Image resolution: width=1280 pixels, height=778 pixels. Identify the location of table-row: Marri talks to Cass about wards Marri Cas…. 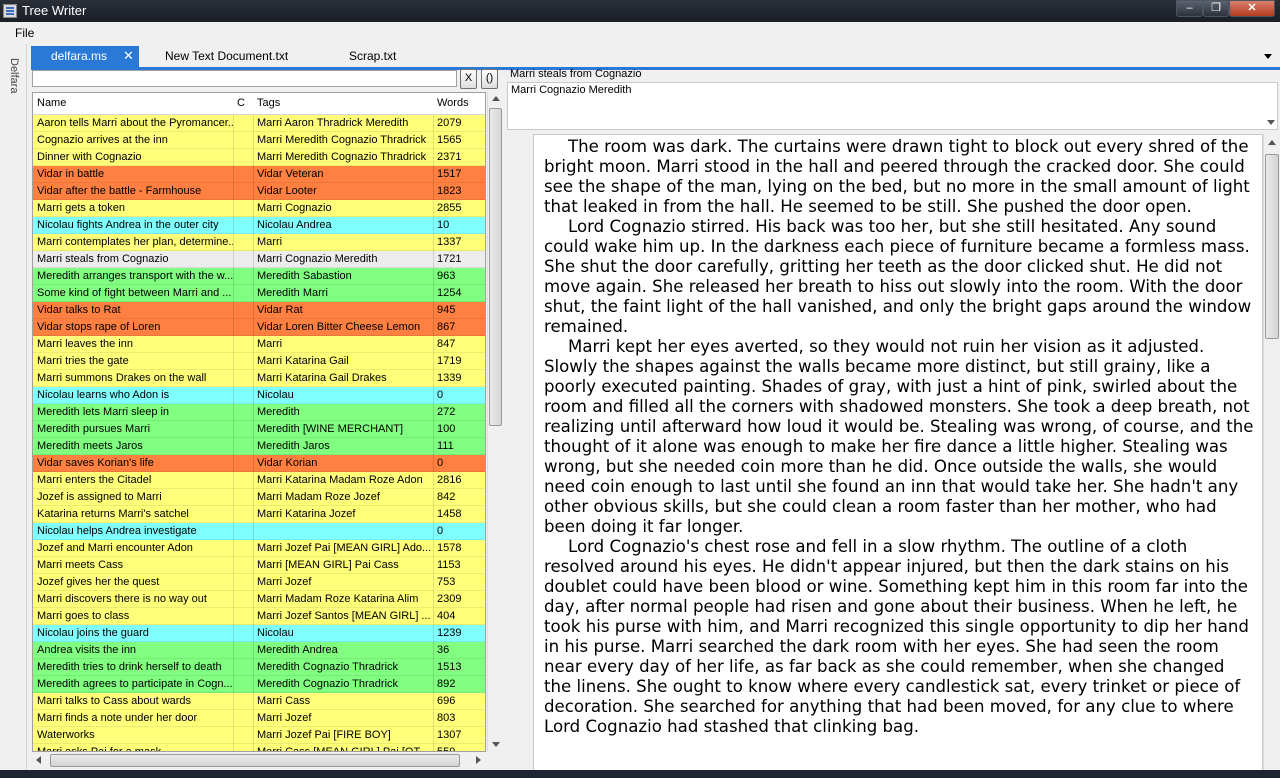
(259, 701).